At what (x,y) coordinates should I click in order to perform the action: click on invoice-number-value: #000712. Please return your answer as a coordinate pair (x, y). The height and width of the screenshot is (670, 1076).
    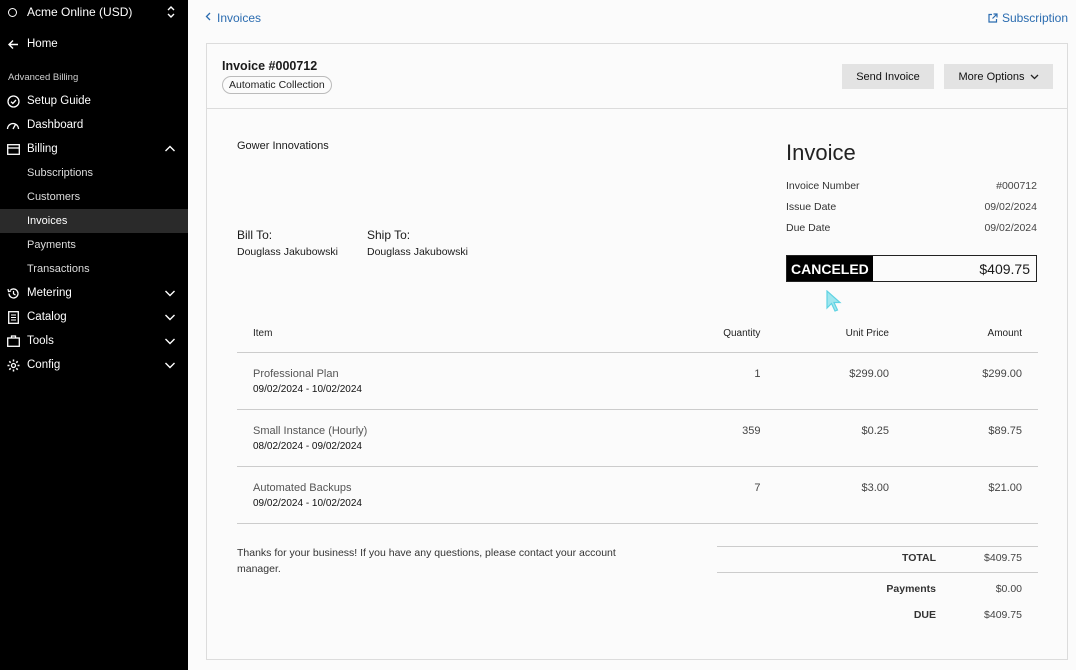
    Looking at the image, I should click on (1016, 186).